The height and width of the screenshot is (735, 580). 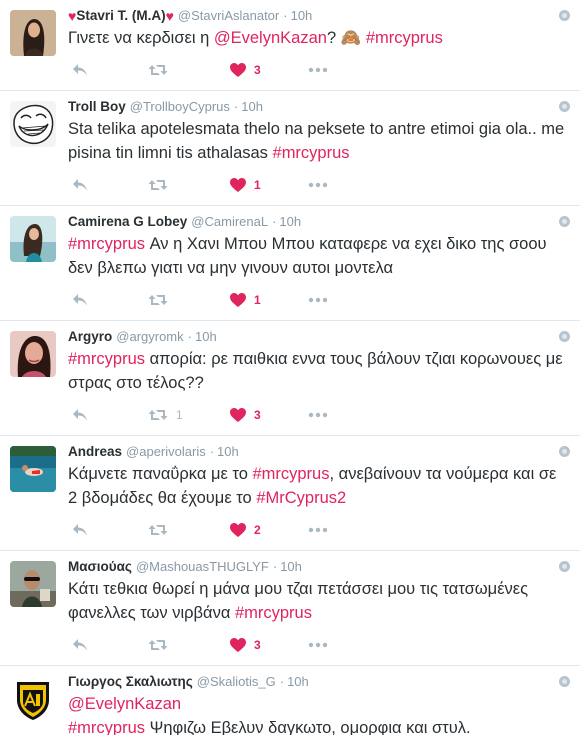 I want to click on author-username: @aperivolaris, so click(x=166, y=452).